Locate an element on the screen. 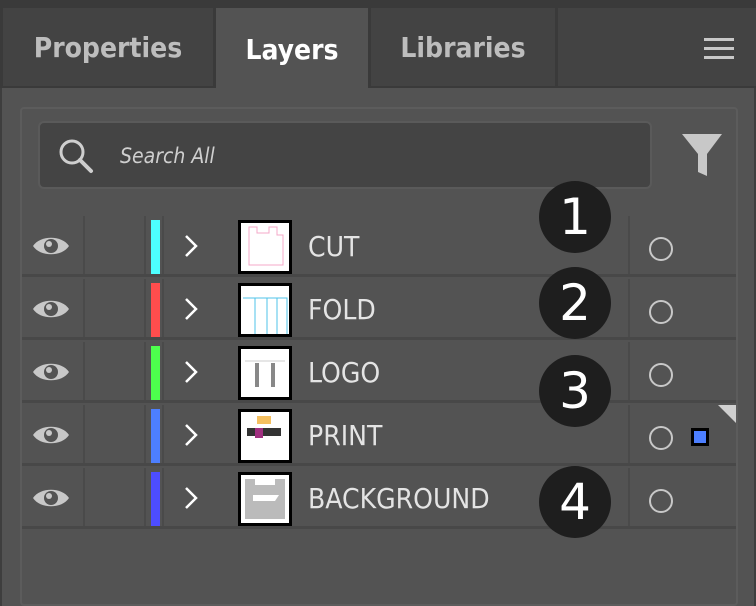 This screenshot has width=756, height=606. layer-name: FOLD is located at coordinates (342, 309).